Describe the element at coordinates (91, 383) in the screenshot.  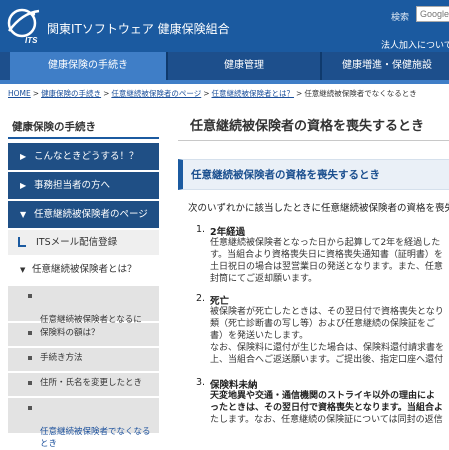
I see `sidebar-subitem-label: 住所・氏名を変更したとき` at that location.